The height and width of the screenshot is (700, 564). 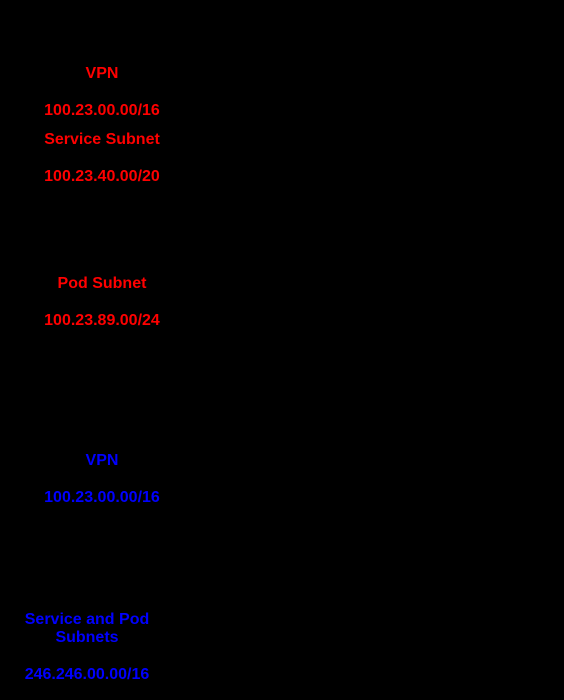 I want to click on subnet-block-service-subnet: Service Subnet 100.23.40.00/20, so click(x=102, y=158).